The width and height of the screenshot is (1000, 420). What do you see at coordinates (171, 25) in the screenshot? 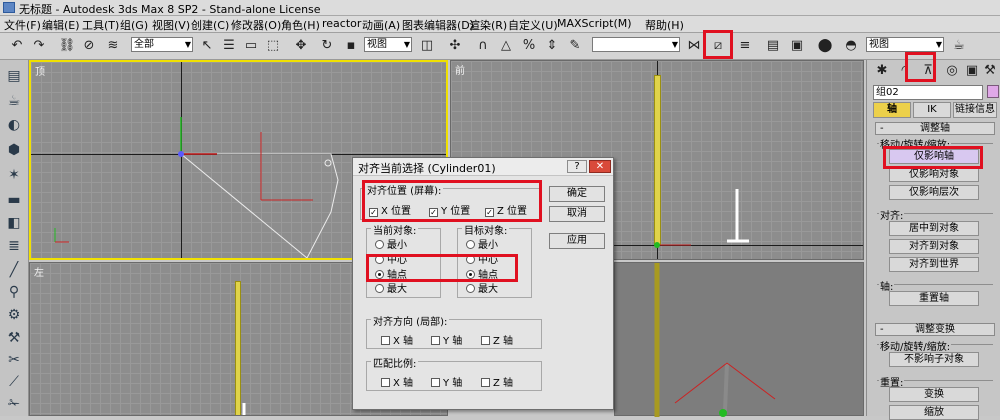
I see `menu-views: 视图(V)` at bounding box center [171, 25].